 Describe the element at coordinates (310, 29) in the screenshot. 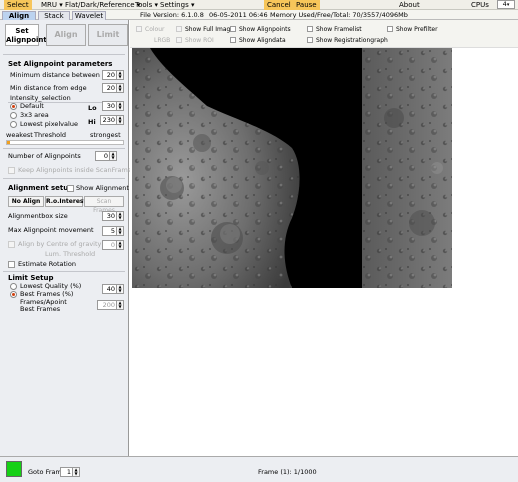

I see `show-framelist-checkbox` at that location.